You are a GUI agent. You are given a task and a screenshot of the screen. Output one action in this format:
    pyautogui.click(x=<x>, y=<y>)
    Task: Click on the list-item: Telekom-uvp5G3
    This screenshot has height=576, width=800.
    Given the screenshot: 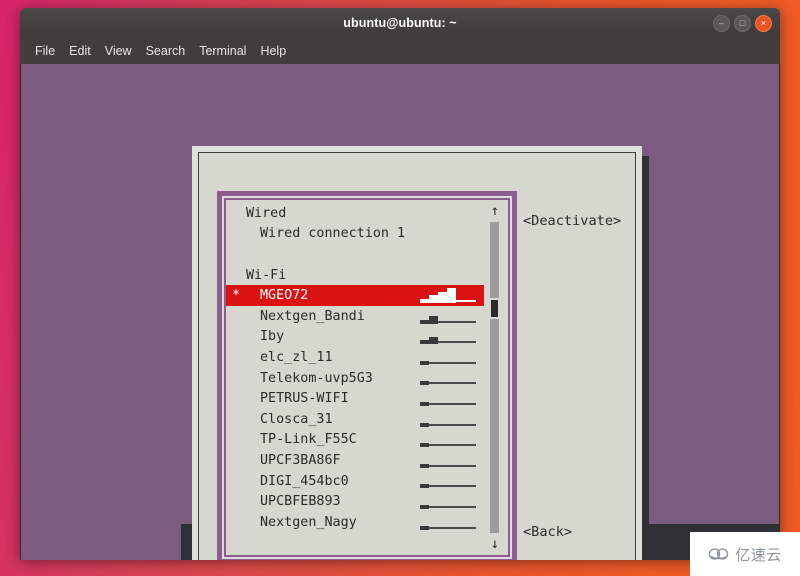 What is the action you would take?
    pyautogui.click(x=355, y=378)
    